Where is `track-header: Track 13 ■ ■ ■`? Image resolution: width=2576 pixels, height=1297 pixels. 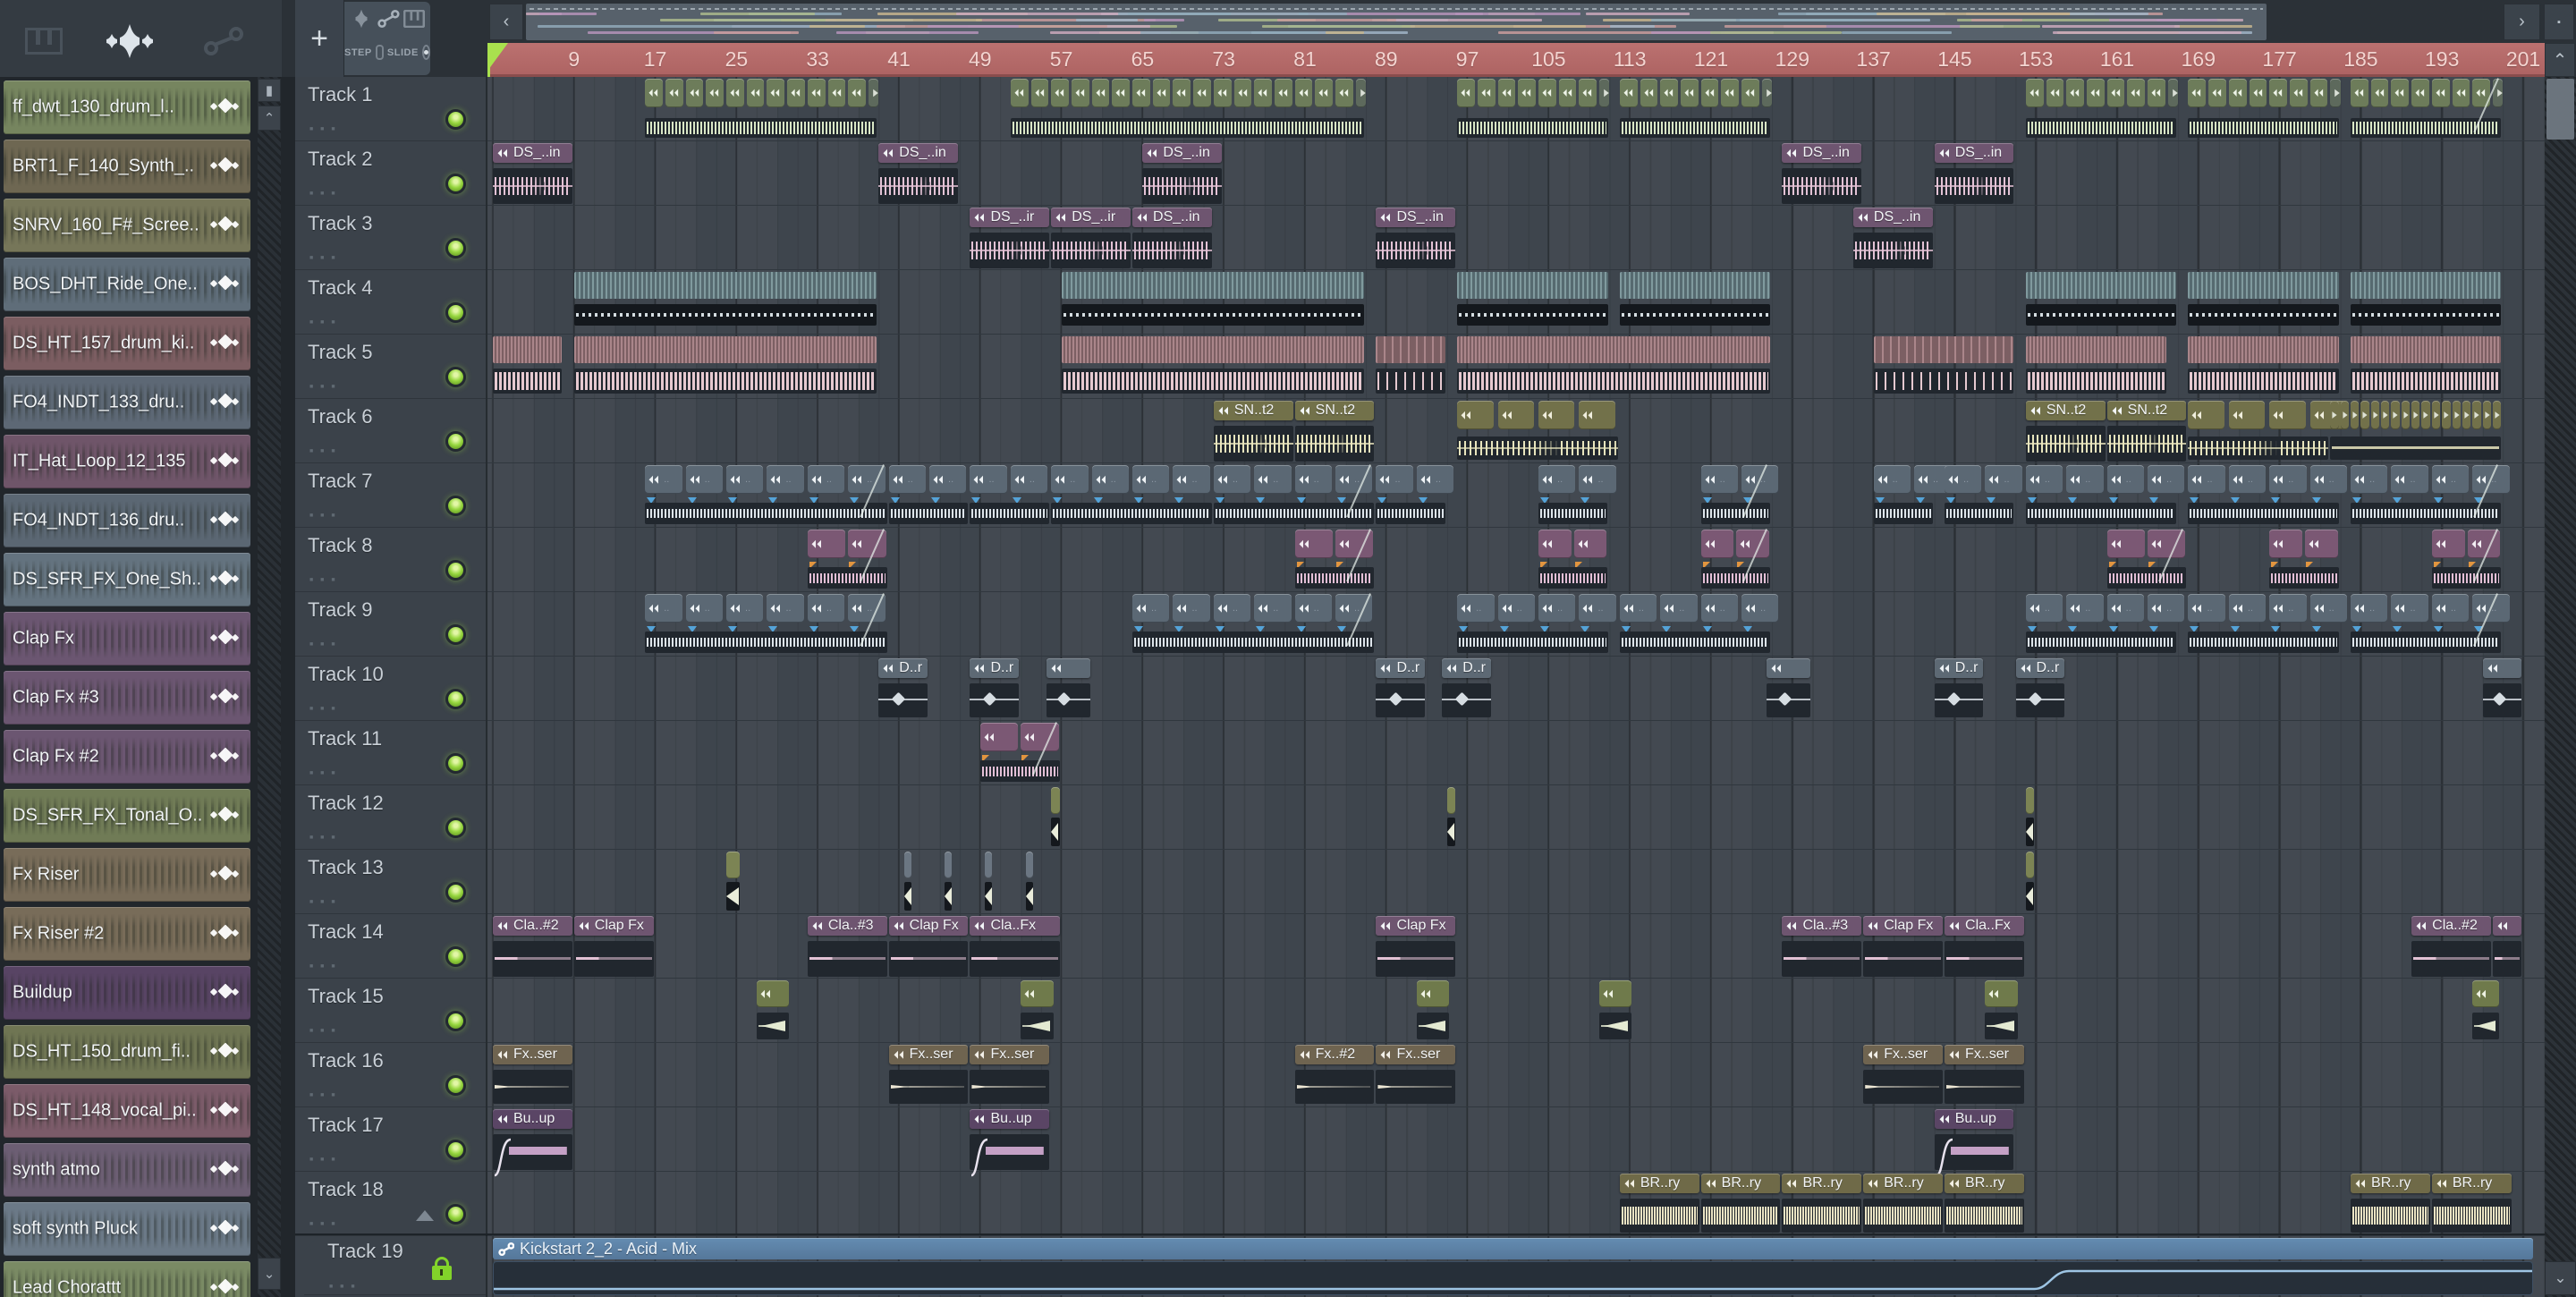
track-header: Track 13 ■ ■ ■ is located at coordinates (390, 882).